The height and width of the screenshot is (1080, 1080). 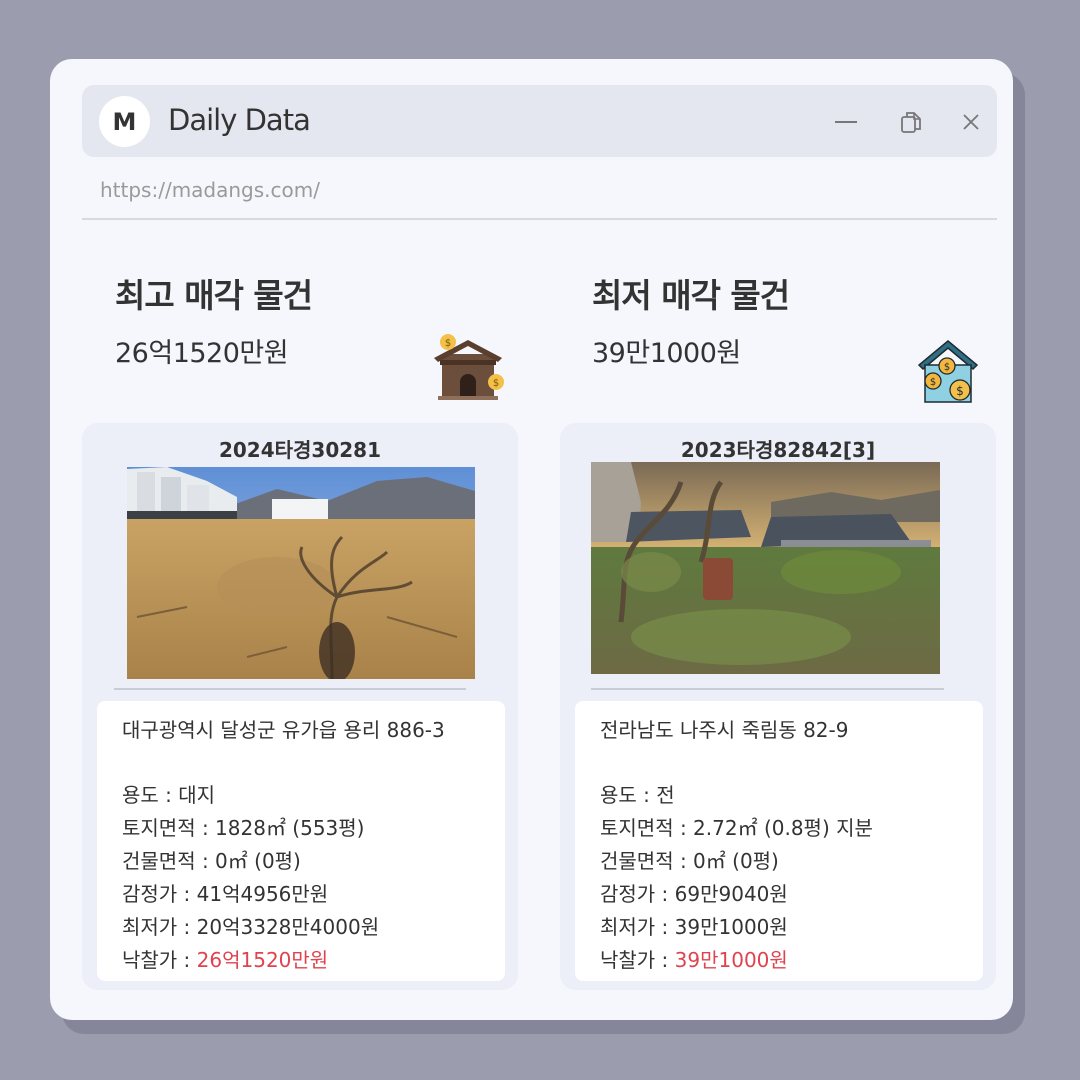 I want to click on lowest-summary: 최저 매각 물건 39만1000원, so click(x=691, y=319).